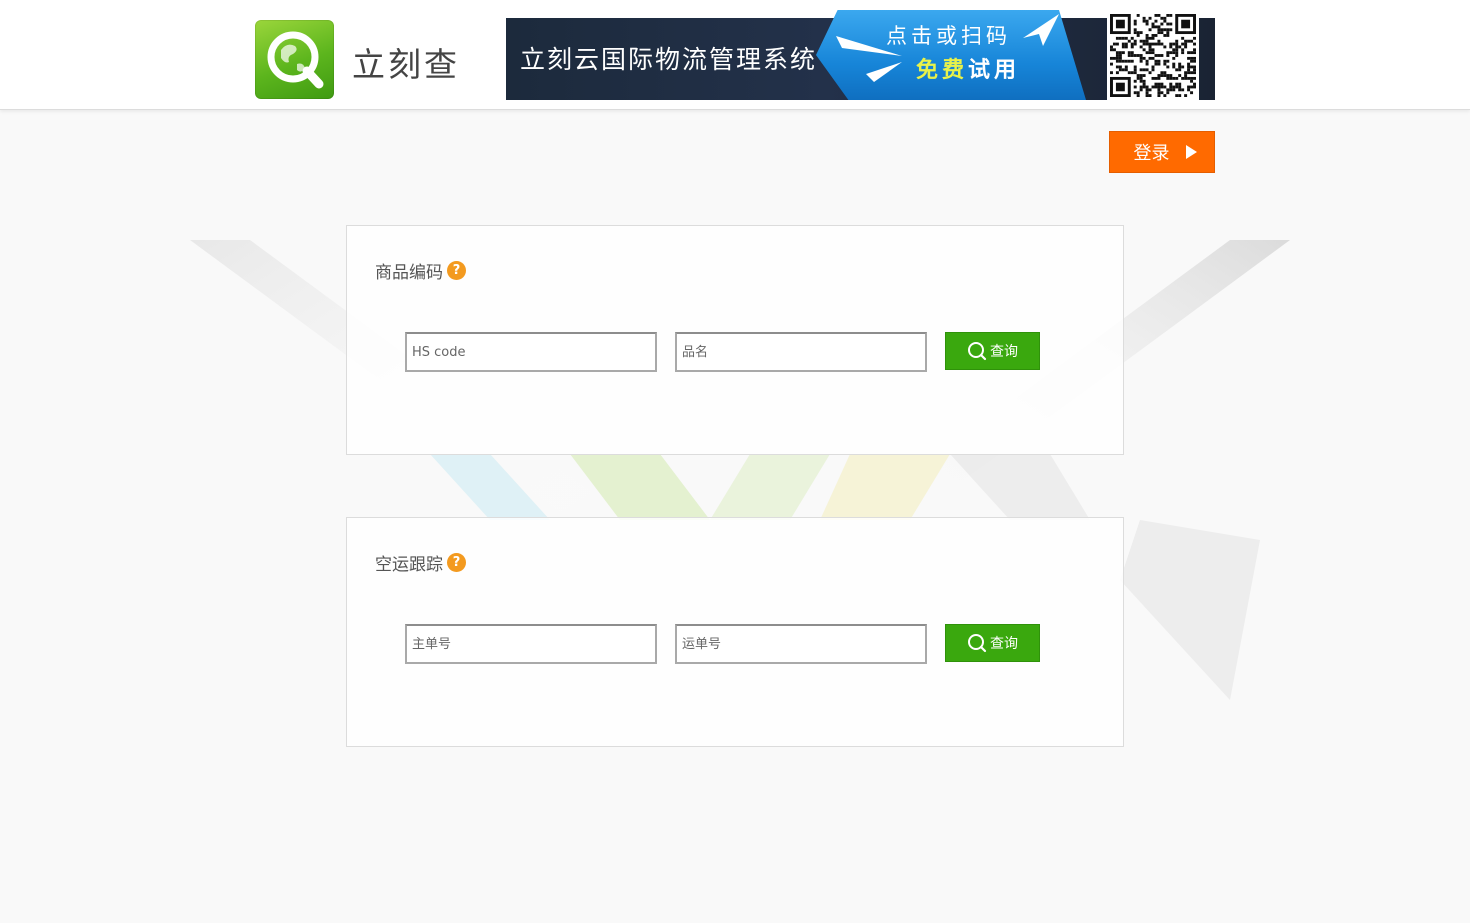 Image resolution: width=1470 pixels, height=923 pixels. I want to click on banner-trial: 试用, so click(994, 70).